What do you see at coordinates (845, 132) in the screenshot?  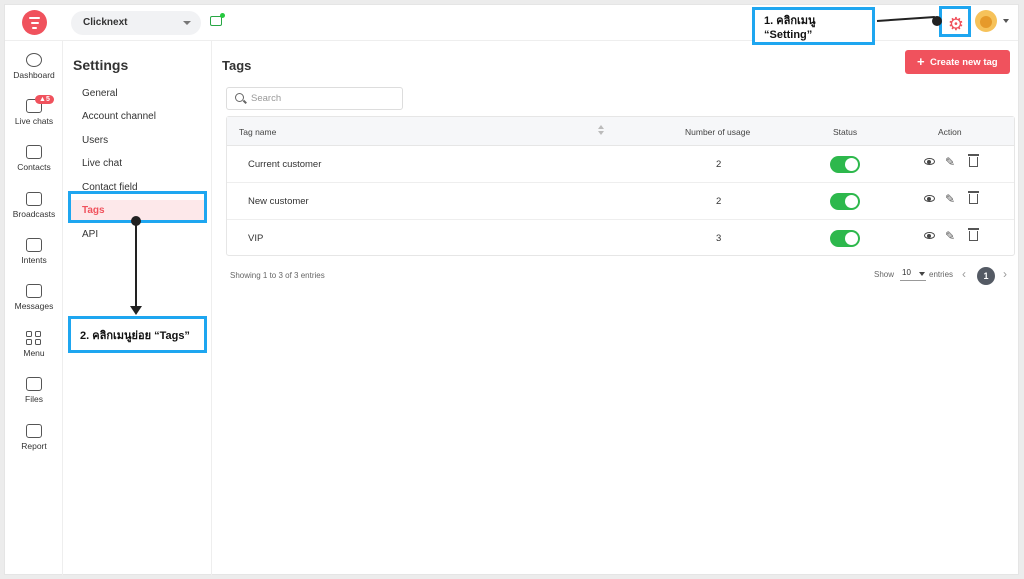 I see `col-status: Status` at bounding box center [845, 132].